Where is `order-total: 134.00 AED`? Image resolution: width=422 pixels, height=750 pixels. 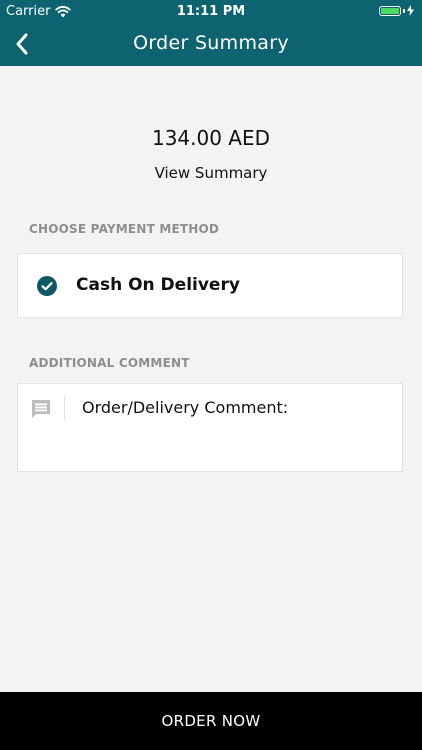
order-total: 134.00 AED is located at coordinates (211, 138).